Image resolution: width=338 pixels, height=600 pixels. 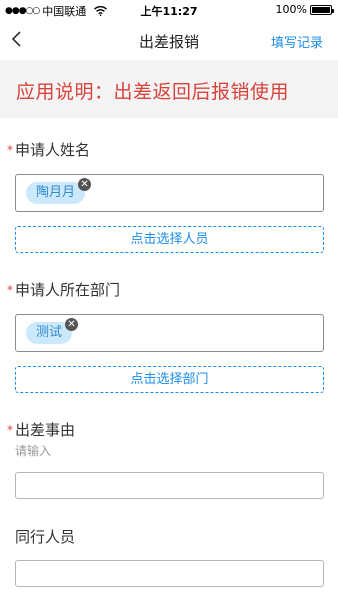 What do you see at coordinates (45, 537) in the screenshot?
I see `companions-label: 同行人员` at bounding box center [45, 537].